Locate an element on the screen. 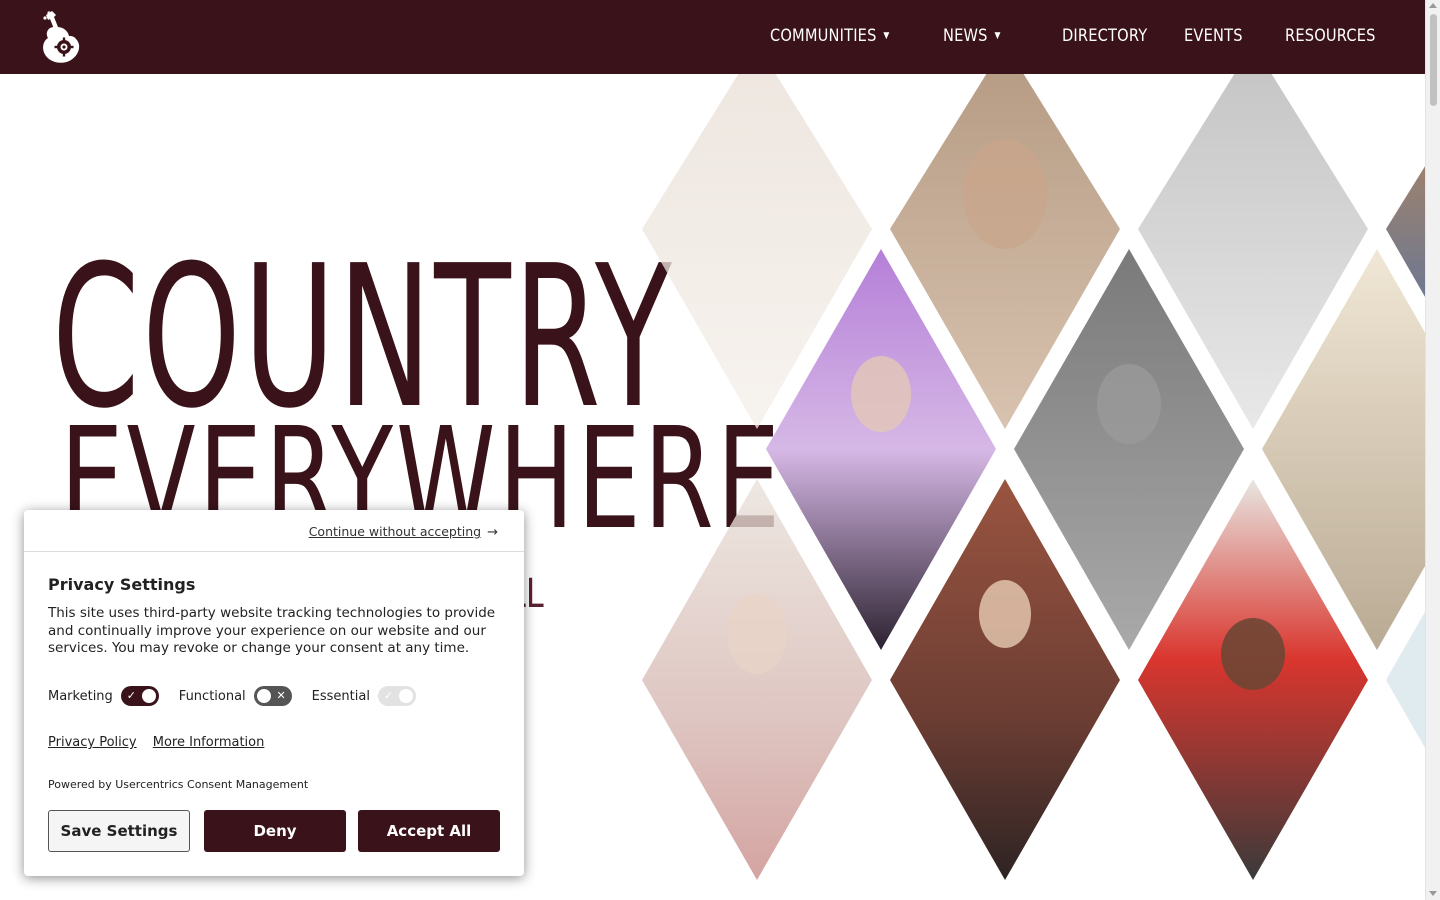  toggle-functional: Functional ✕ is located at coordinates (235, 696).